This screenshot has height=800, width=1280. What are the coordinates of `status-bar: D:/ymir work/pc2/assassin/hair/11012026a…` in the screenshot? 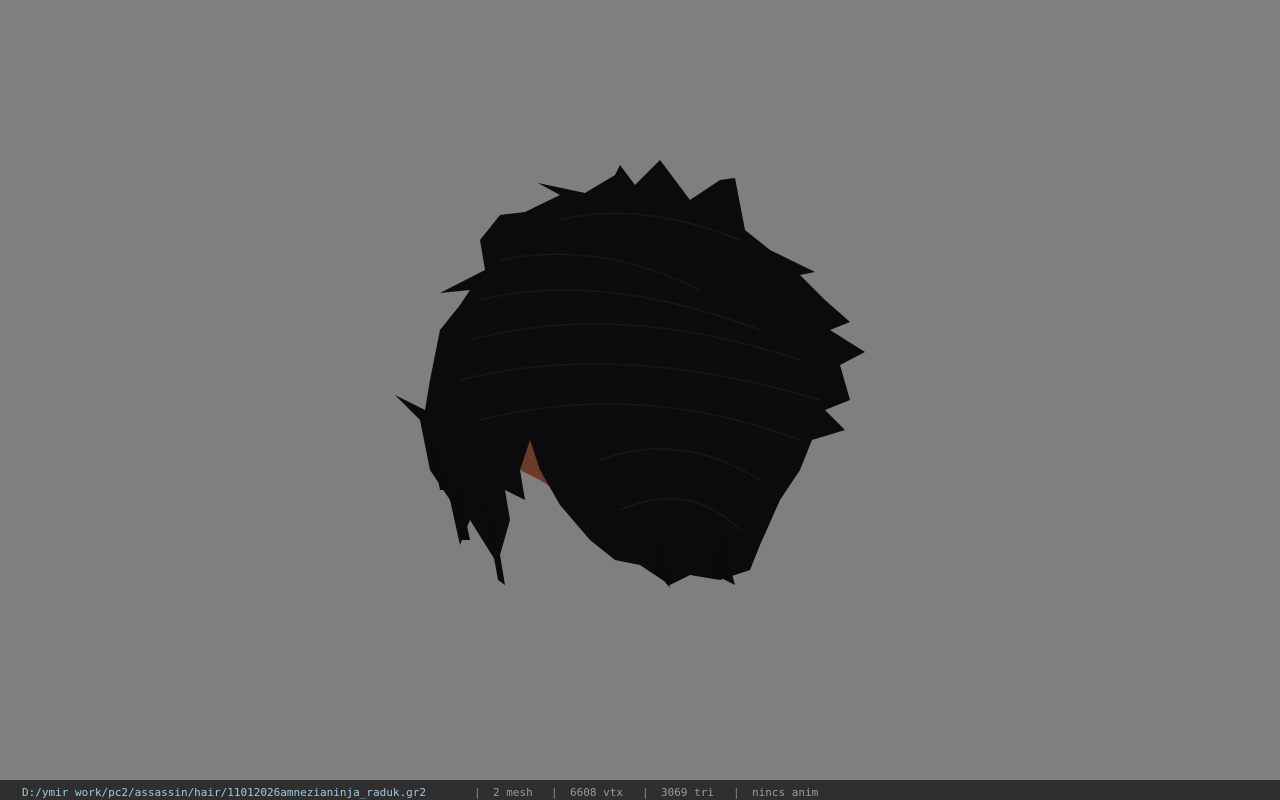 It's located at (640, 790).